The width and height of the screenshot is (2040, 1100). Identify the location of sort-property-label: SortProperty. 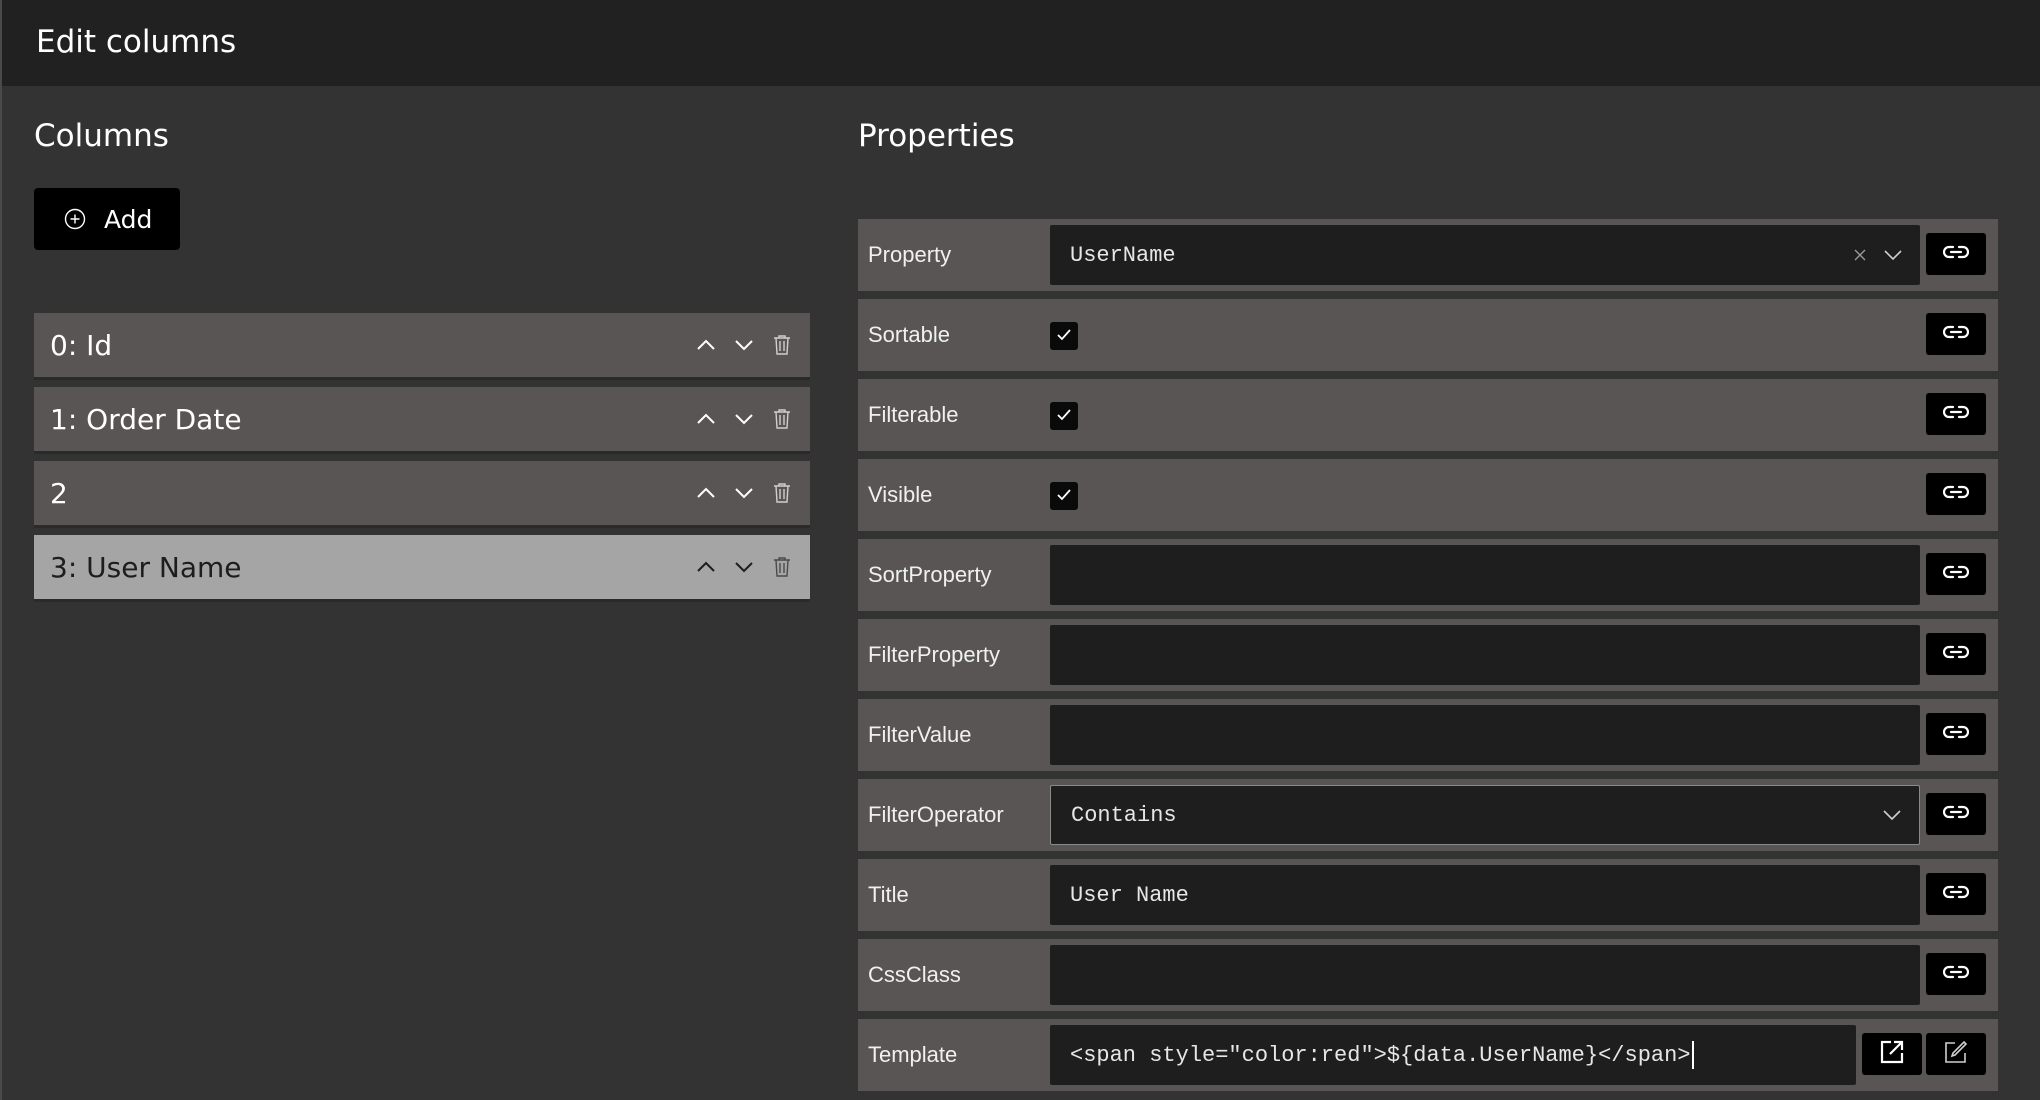
(930, 574).